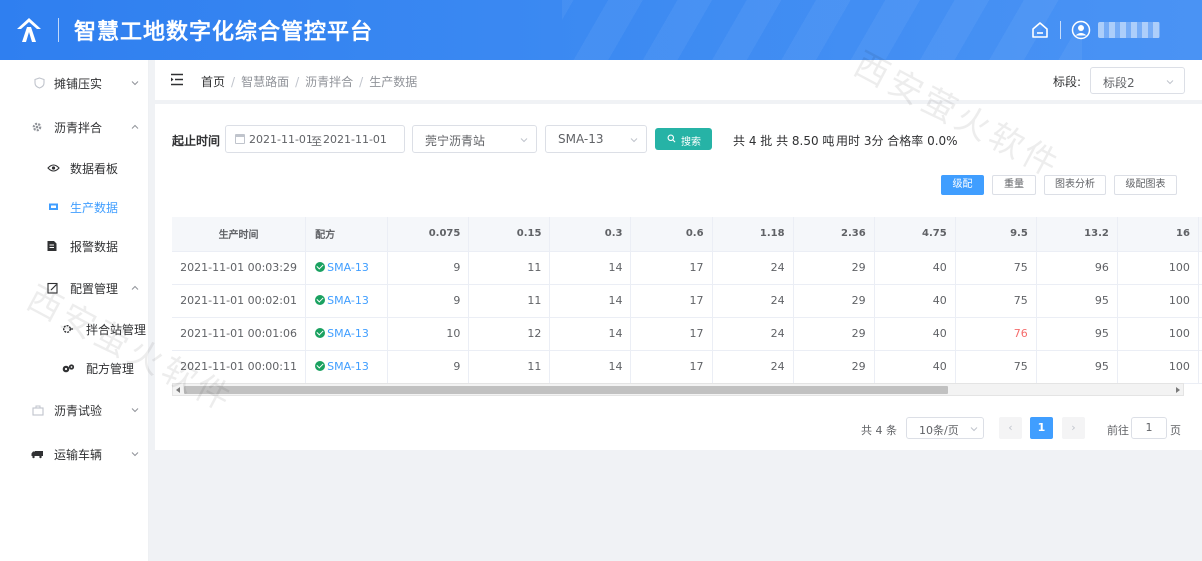 Image resolution: width=1202 pixels, height=561 pixels. Describe the element at coordinates (509, 334) in the screenshot. I see `sieve-value-cell: 12` at that location.